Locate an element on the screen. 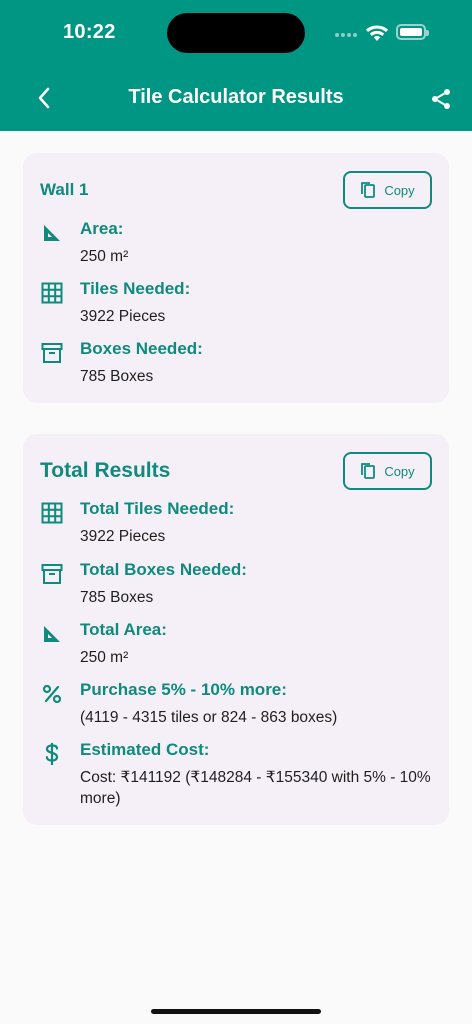 This screenshot has width=472, height=1024. share-icon is located at coordinates (441, 99).